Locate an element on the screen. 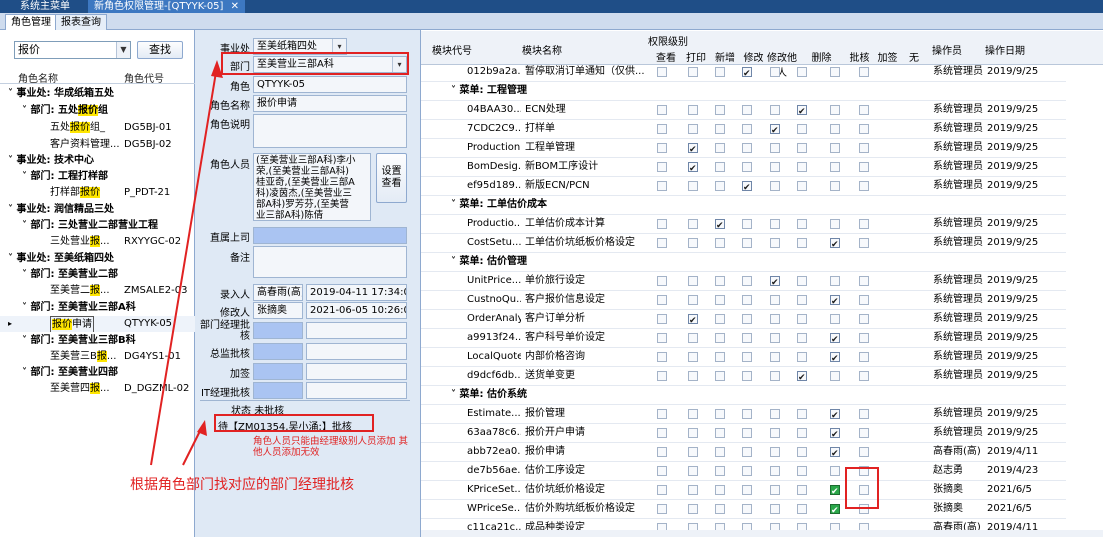 This screenshot has width=1103, height=537. table-row: LocalQuote 内部价格咨询 系统管理员 2019/9/25 is located at coordinates (743, 358).